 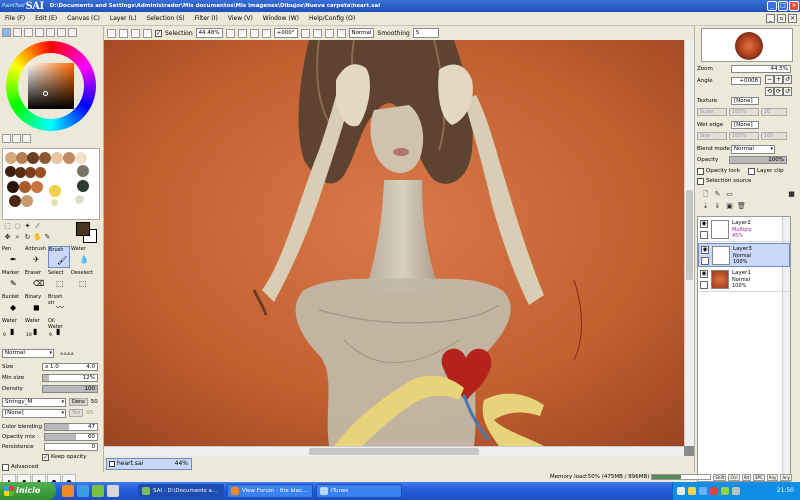 I want to click on opacity-mix-slider: 60, so click(x=71, y=437).